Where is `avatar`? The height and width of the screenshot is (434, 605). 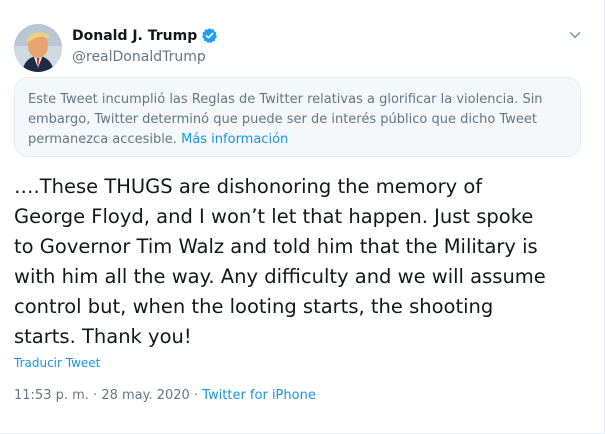
avatar is located at coordinates (38, 48).